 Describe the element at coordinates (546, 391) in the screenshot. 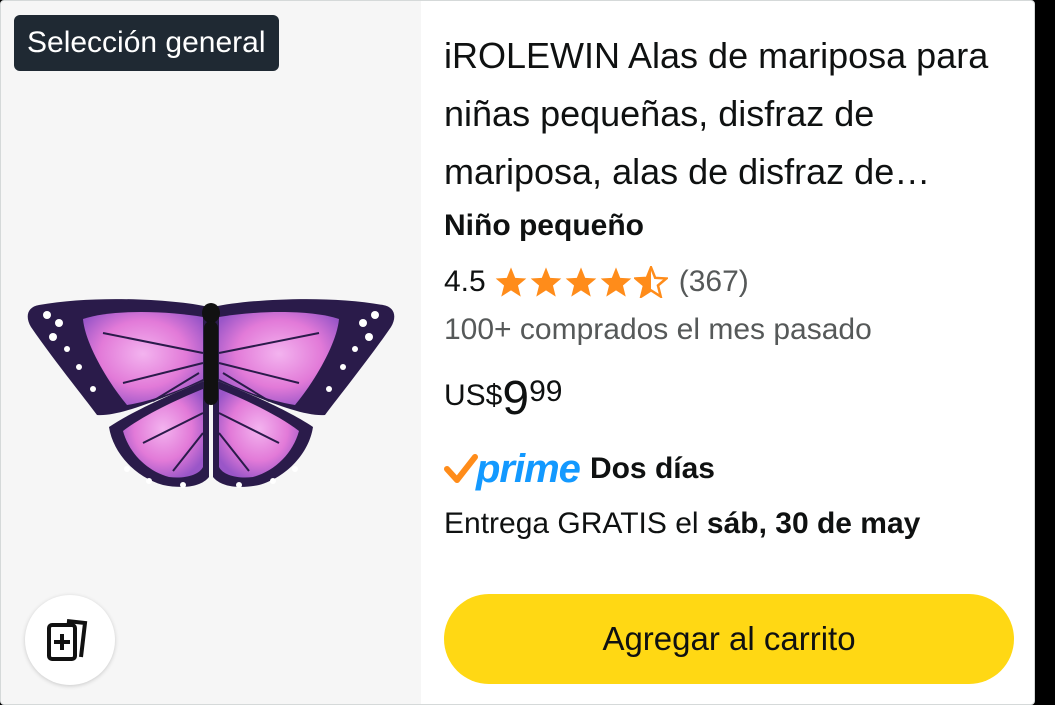

I see `price-fraction: 99` at that location.